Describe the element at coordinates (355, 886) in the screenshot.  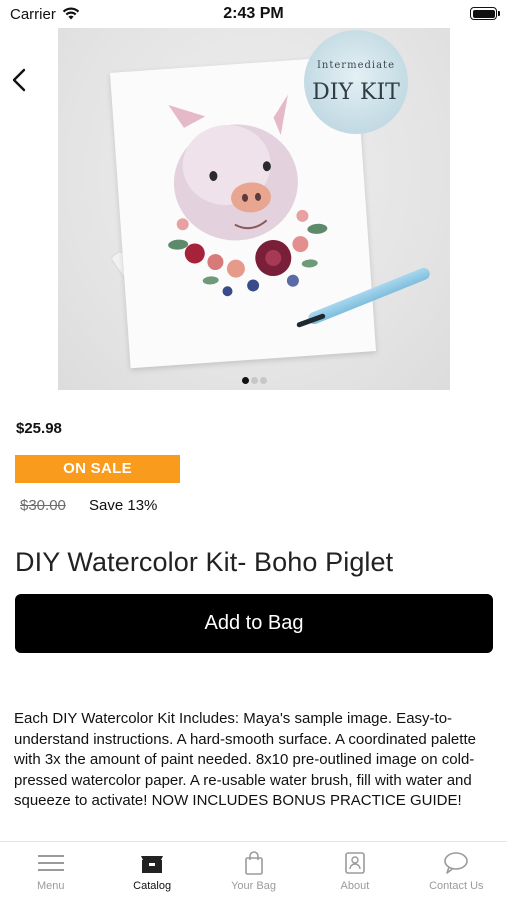
I see `tab-label-about: About` at that location.